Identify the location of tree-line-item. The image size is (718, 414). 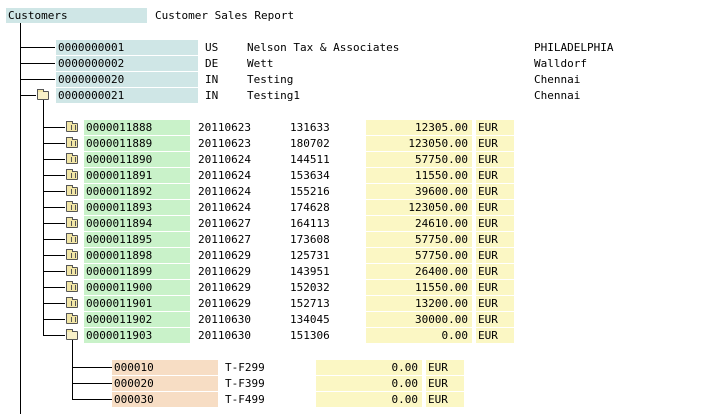
(92, 367).